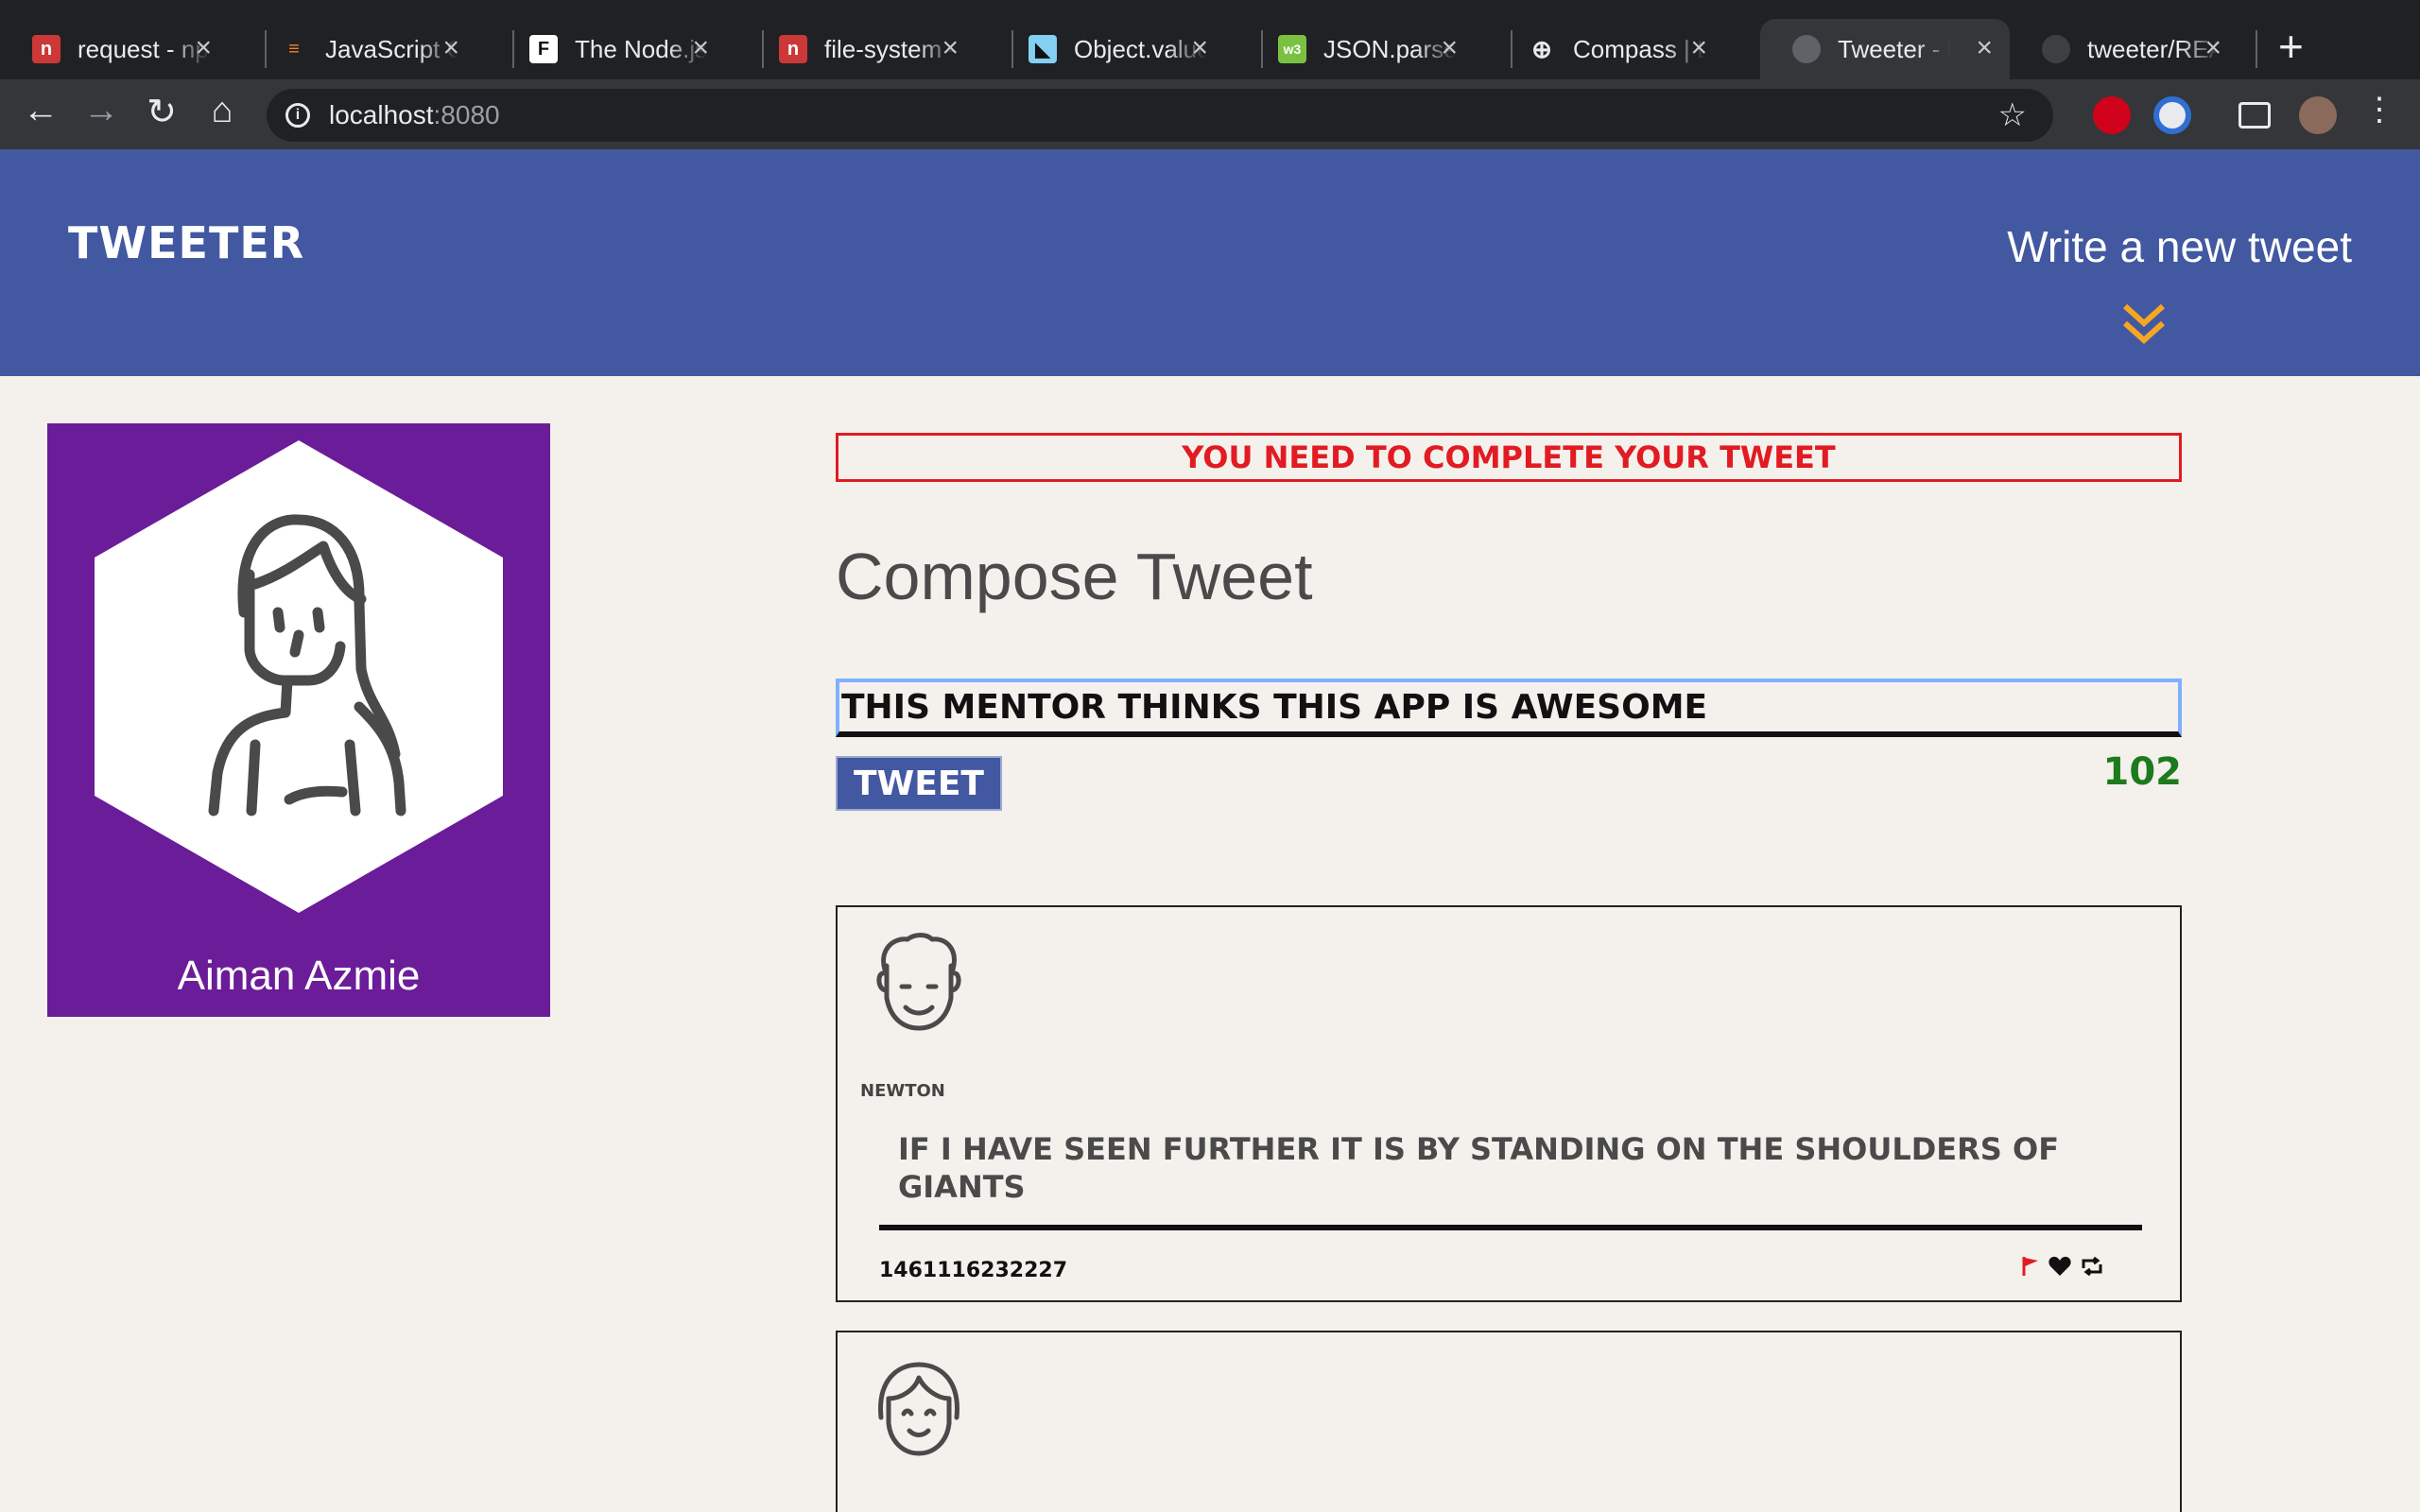  What do you see at coordinates (641, 48) in the screenshot?
I see `tab-label: The Node.js` at bounding box center [641, 48].